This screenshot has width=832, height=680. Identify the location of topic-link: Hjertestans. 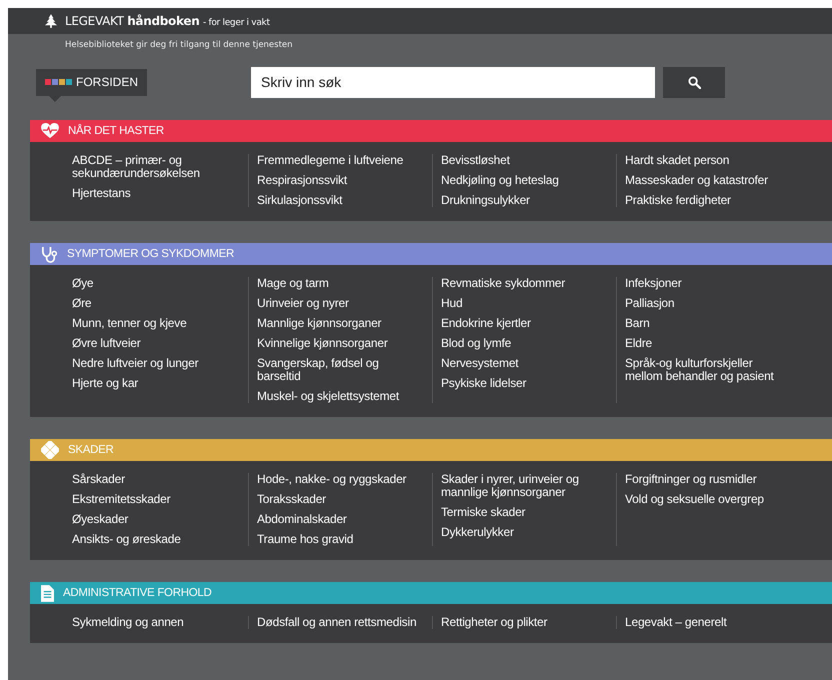
(156, 193).